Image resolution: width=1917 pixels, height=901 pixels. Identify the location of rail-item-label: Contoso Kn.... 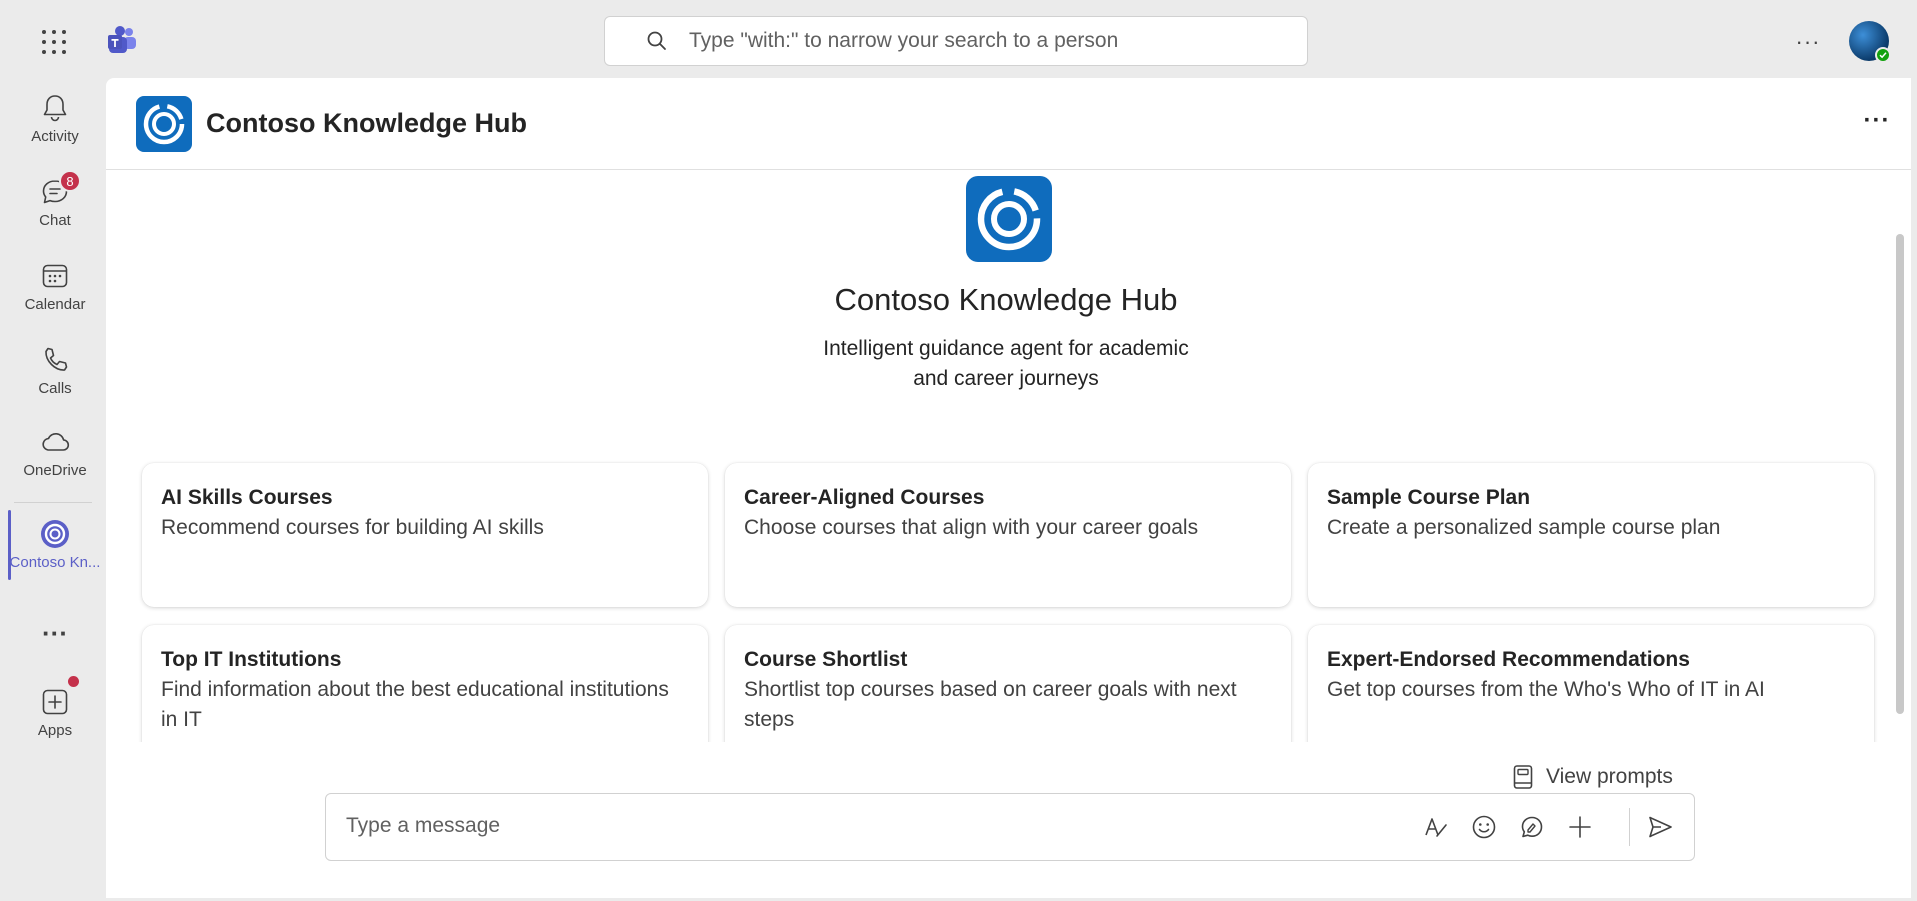
(55, 562).